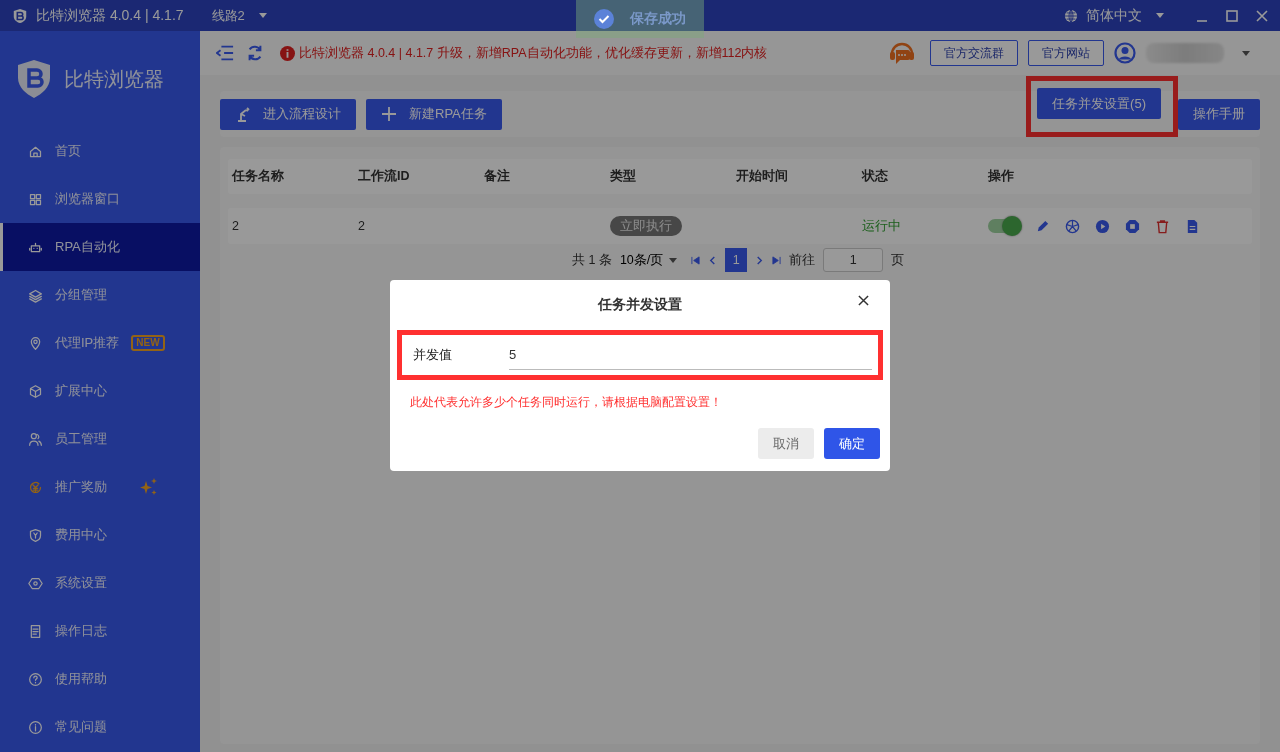 The width and height of the screenshot is (1280, 752). Describe the element at coordinates (640, 305) in the screenshot. I see `dialog-title: 任务并发设置` at that location.